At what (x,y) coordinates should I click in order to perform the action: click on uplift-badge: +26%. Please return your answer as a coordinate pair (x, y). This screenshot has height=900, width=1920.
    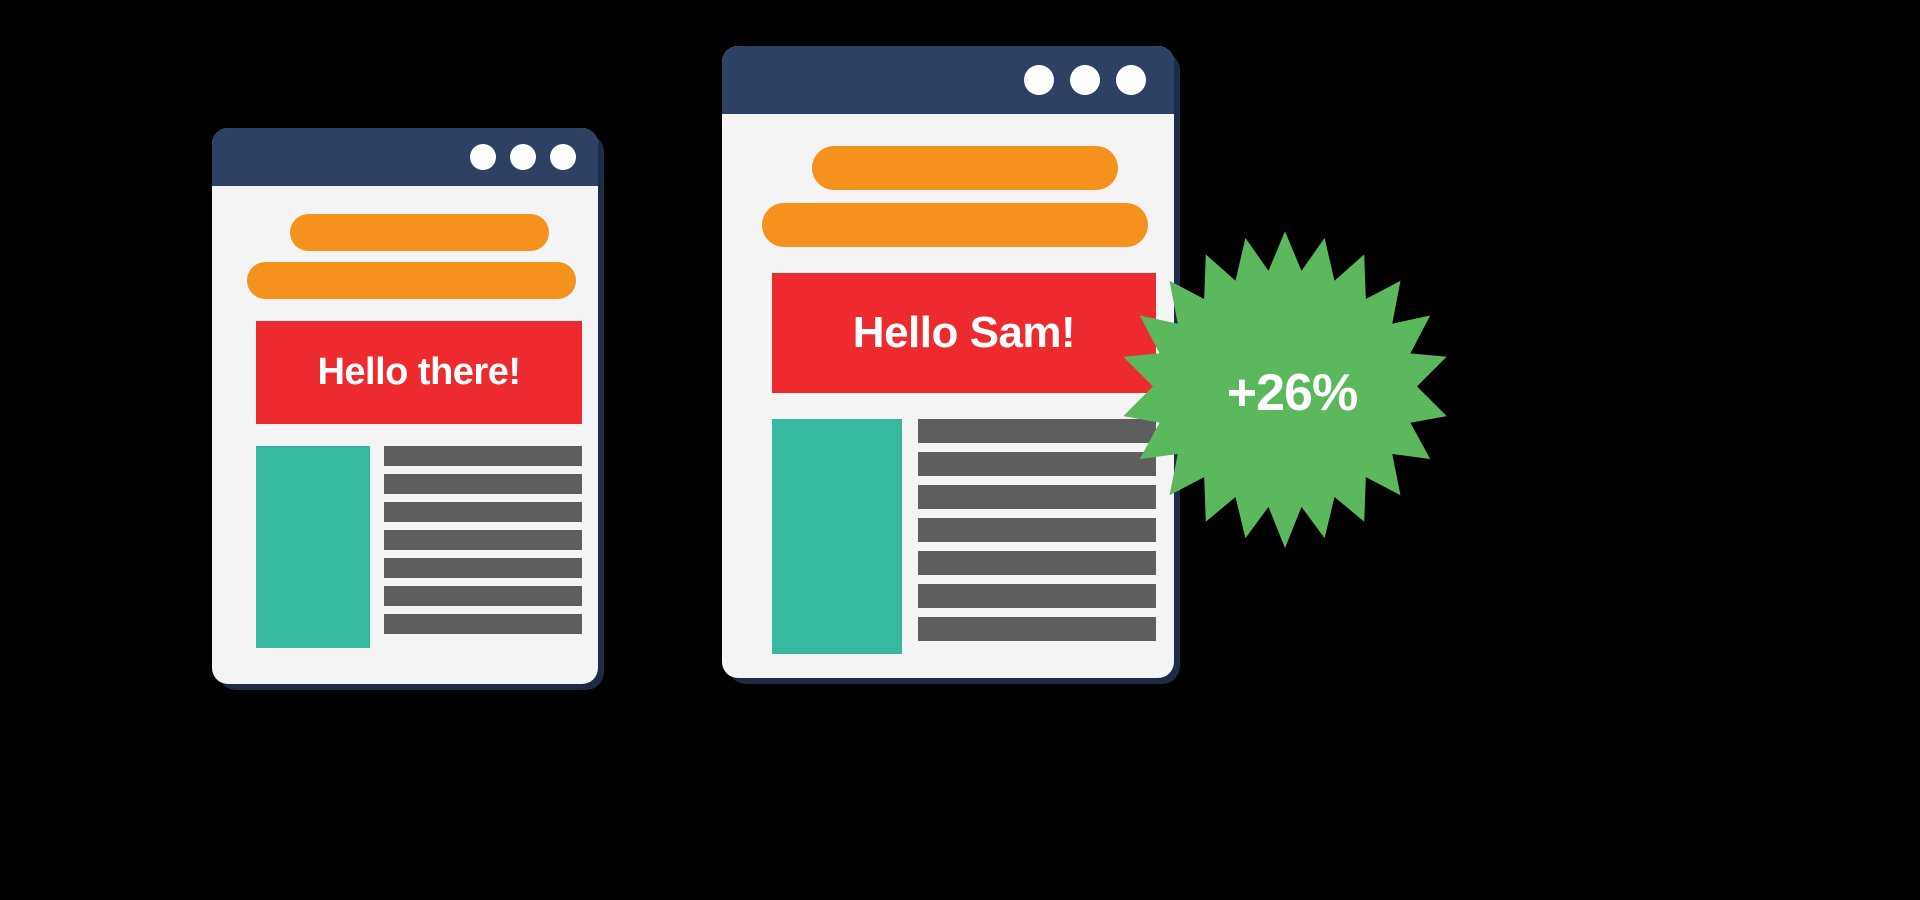
    Looking at the image, I should click on (1285, 393).